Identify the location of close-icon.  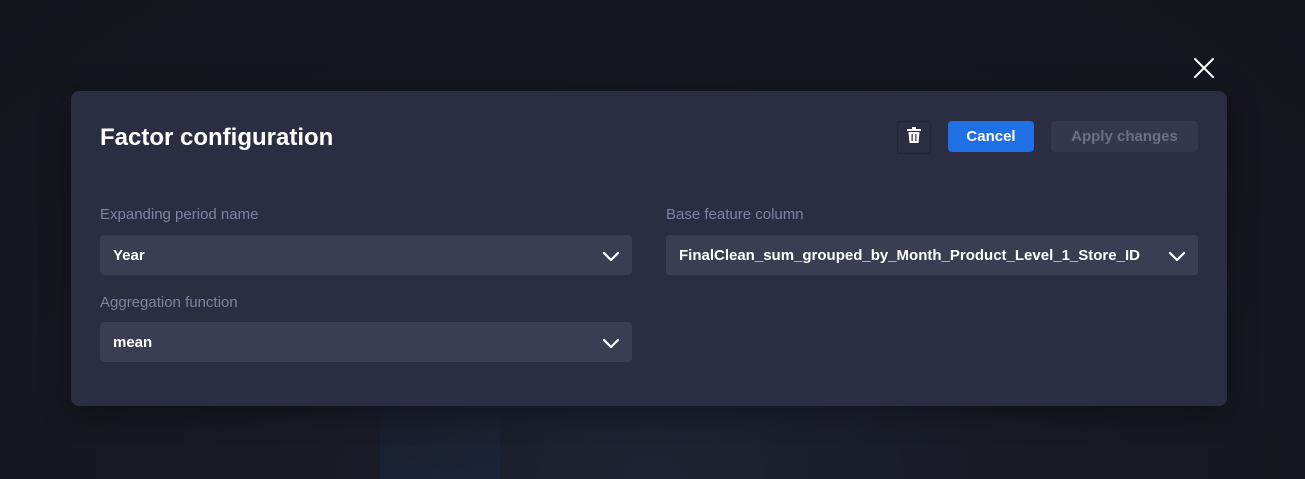
(1204, 70).